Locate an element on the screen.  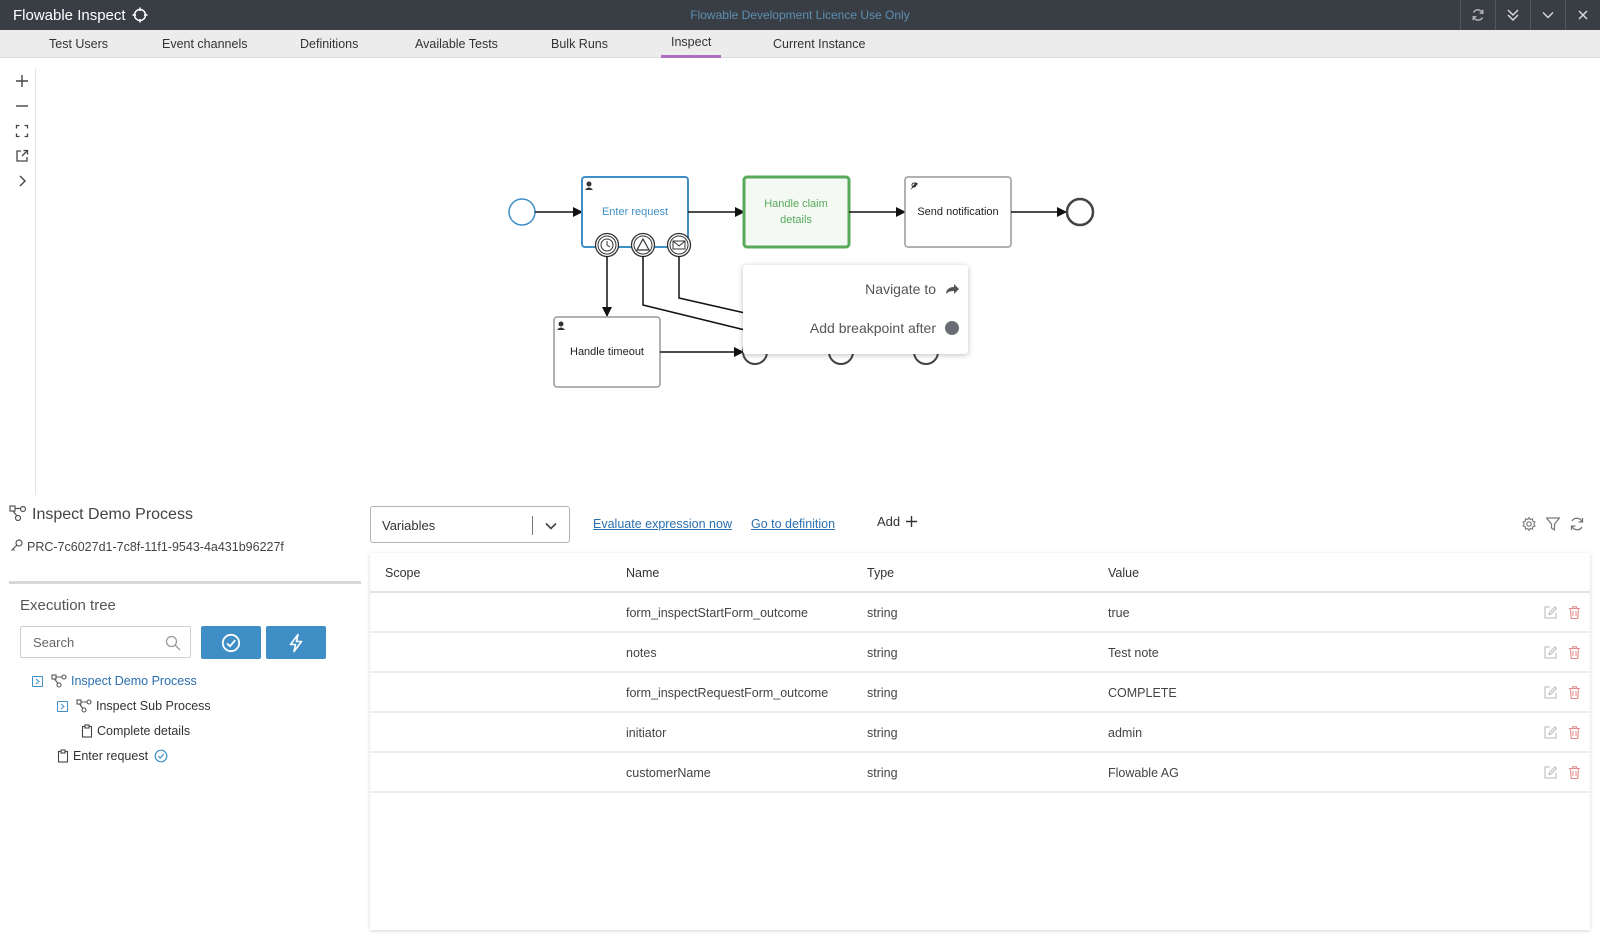
lightning-icon is located at coordinates (296, 642).